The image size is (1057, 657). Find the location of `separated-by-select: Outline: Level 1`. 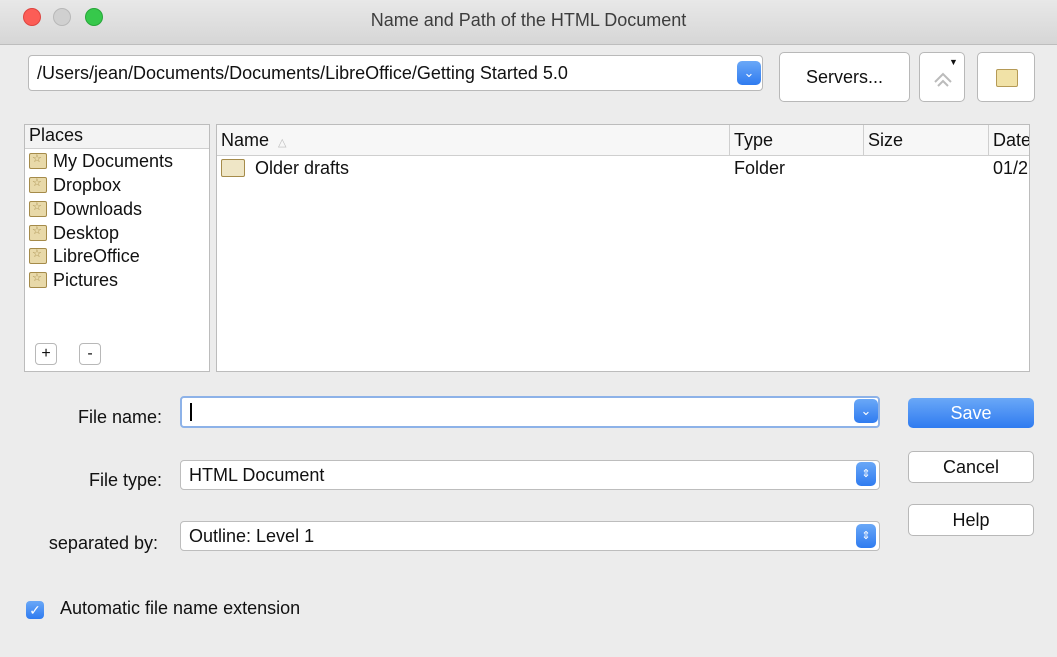

separated-by-select: Outline: Level 1 is located at coordinates (530, 536).